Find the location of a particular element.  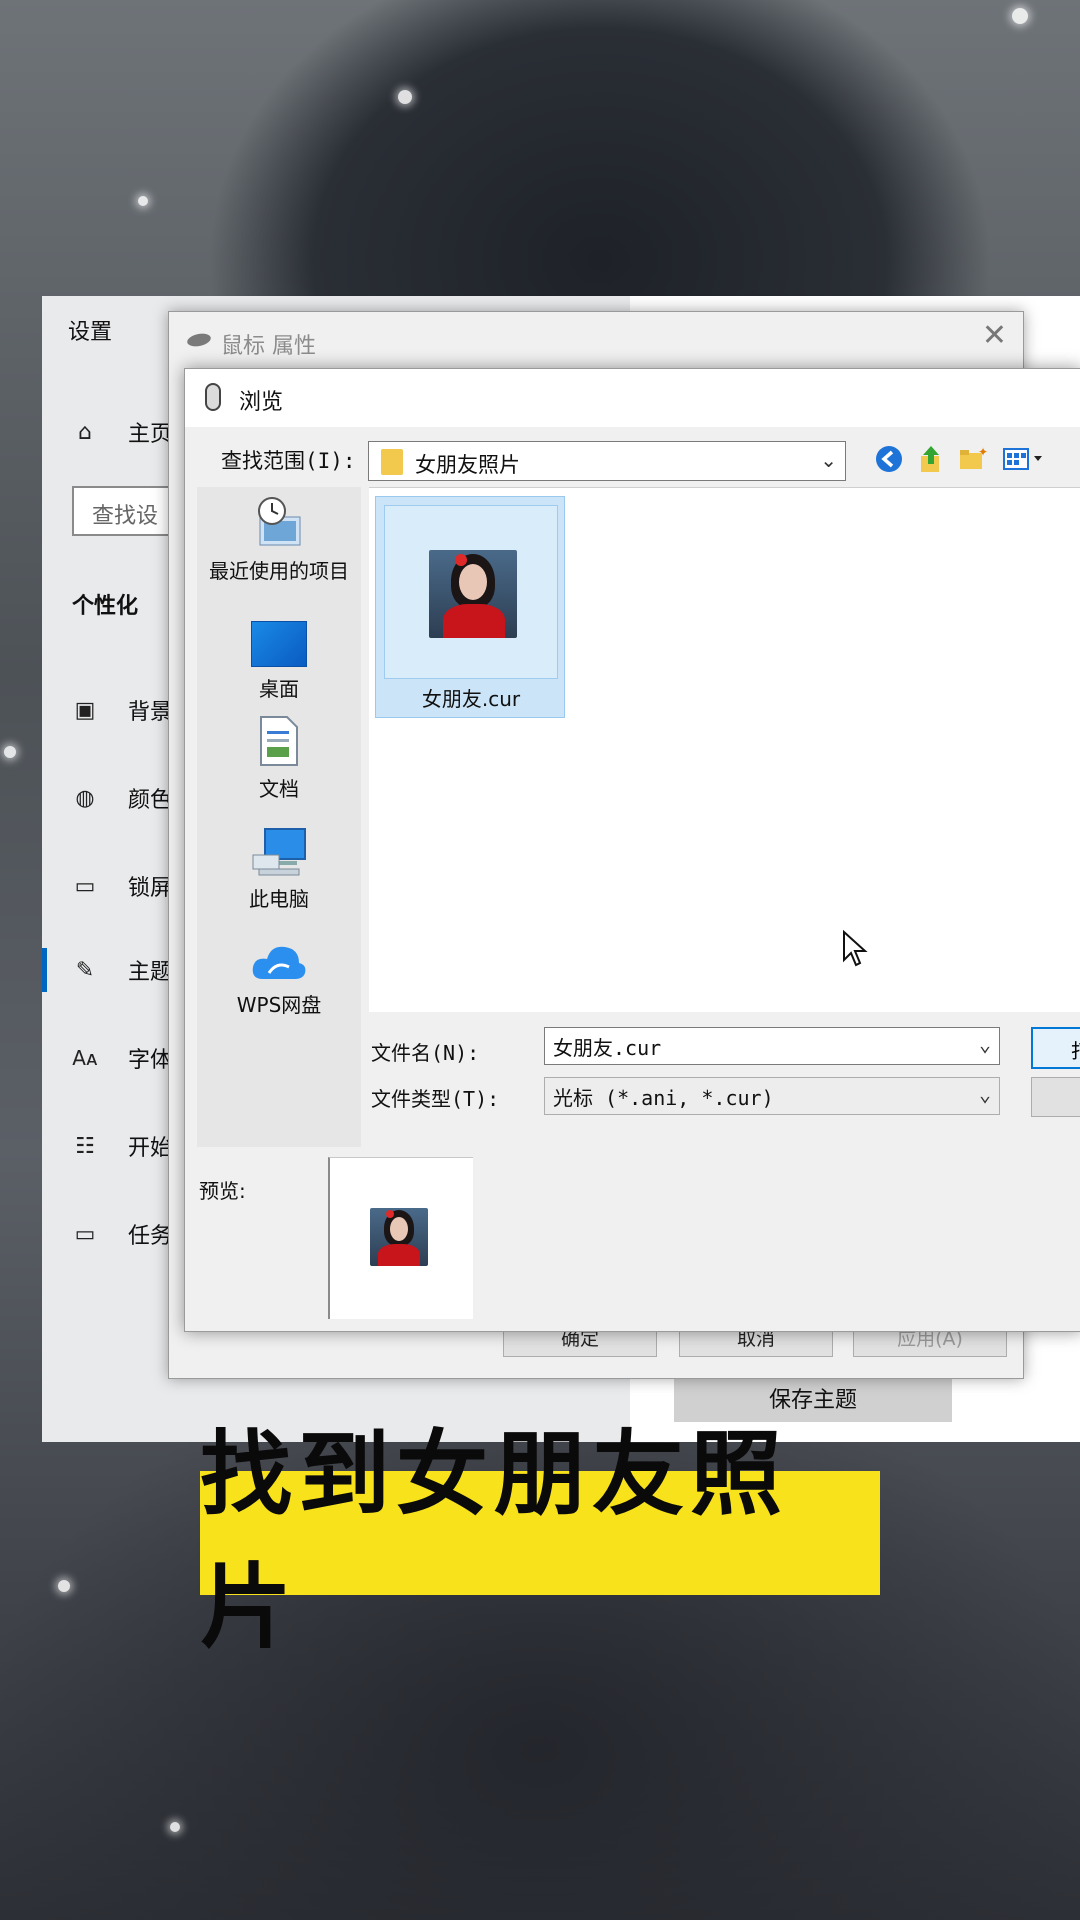

nav-themes: ✎ 主题 is located at coordinates (121, 970).